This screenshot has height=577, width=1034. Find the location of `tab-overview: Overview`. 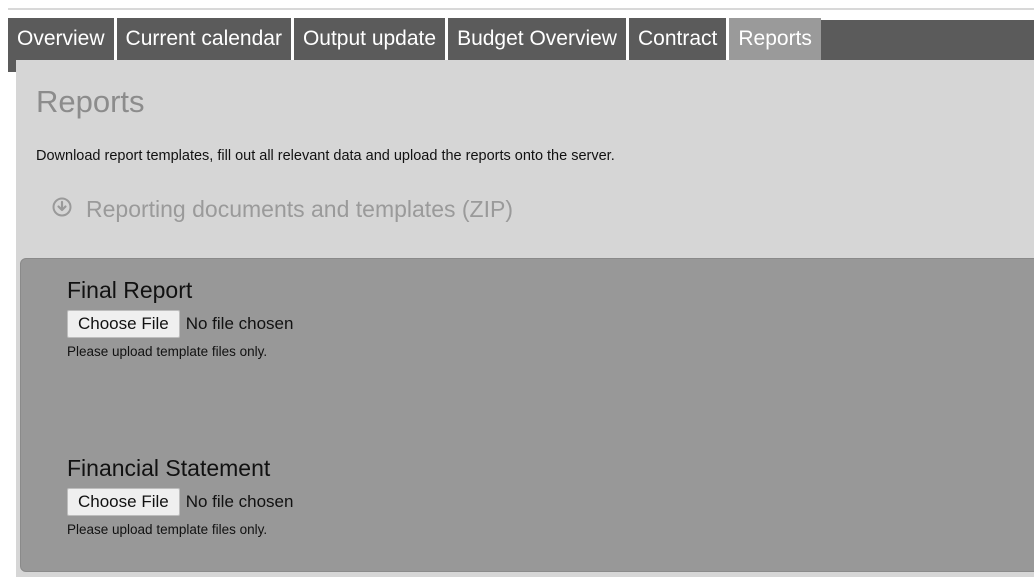

tab-overview: Overview is located at coordinates (62, 39).